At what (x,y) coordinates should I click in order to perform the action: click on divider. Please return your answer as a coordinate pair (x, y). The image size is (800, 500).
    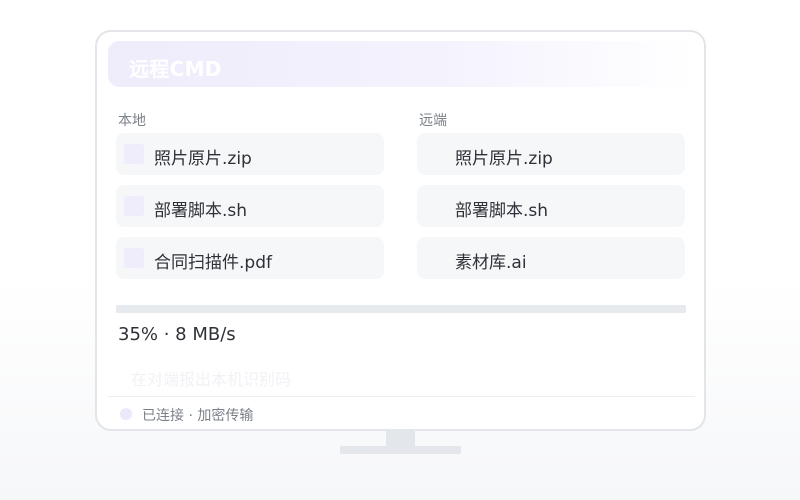
    Looking at the image, I should click on (401, 396).